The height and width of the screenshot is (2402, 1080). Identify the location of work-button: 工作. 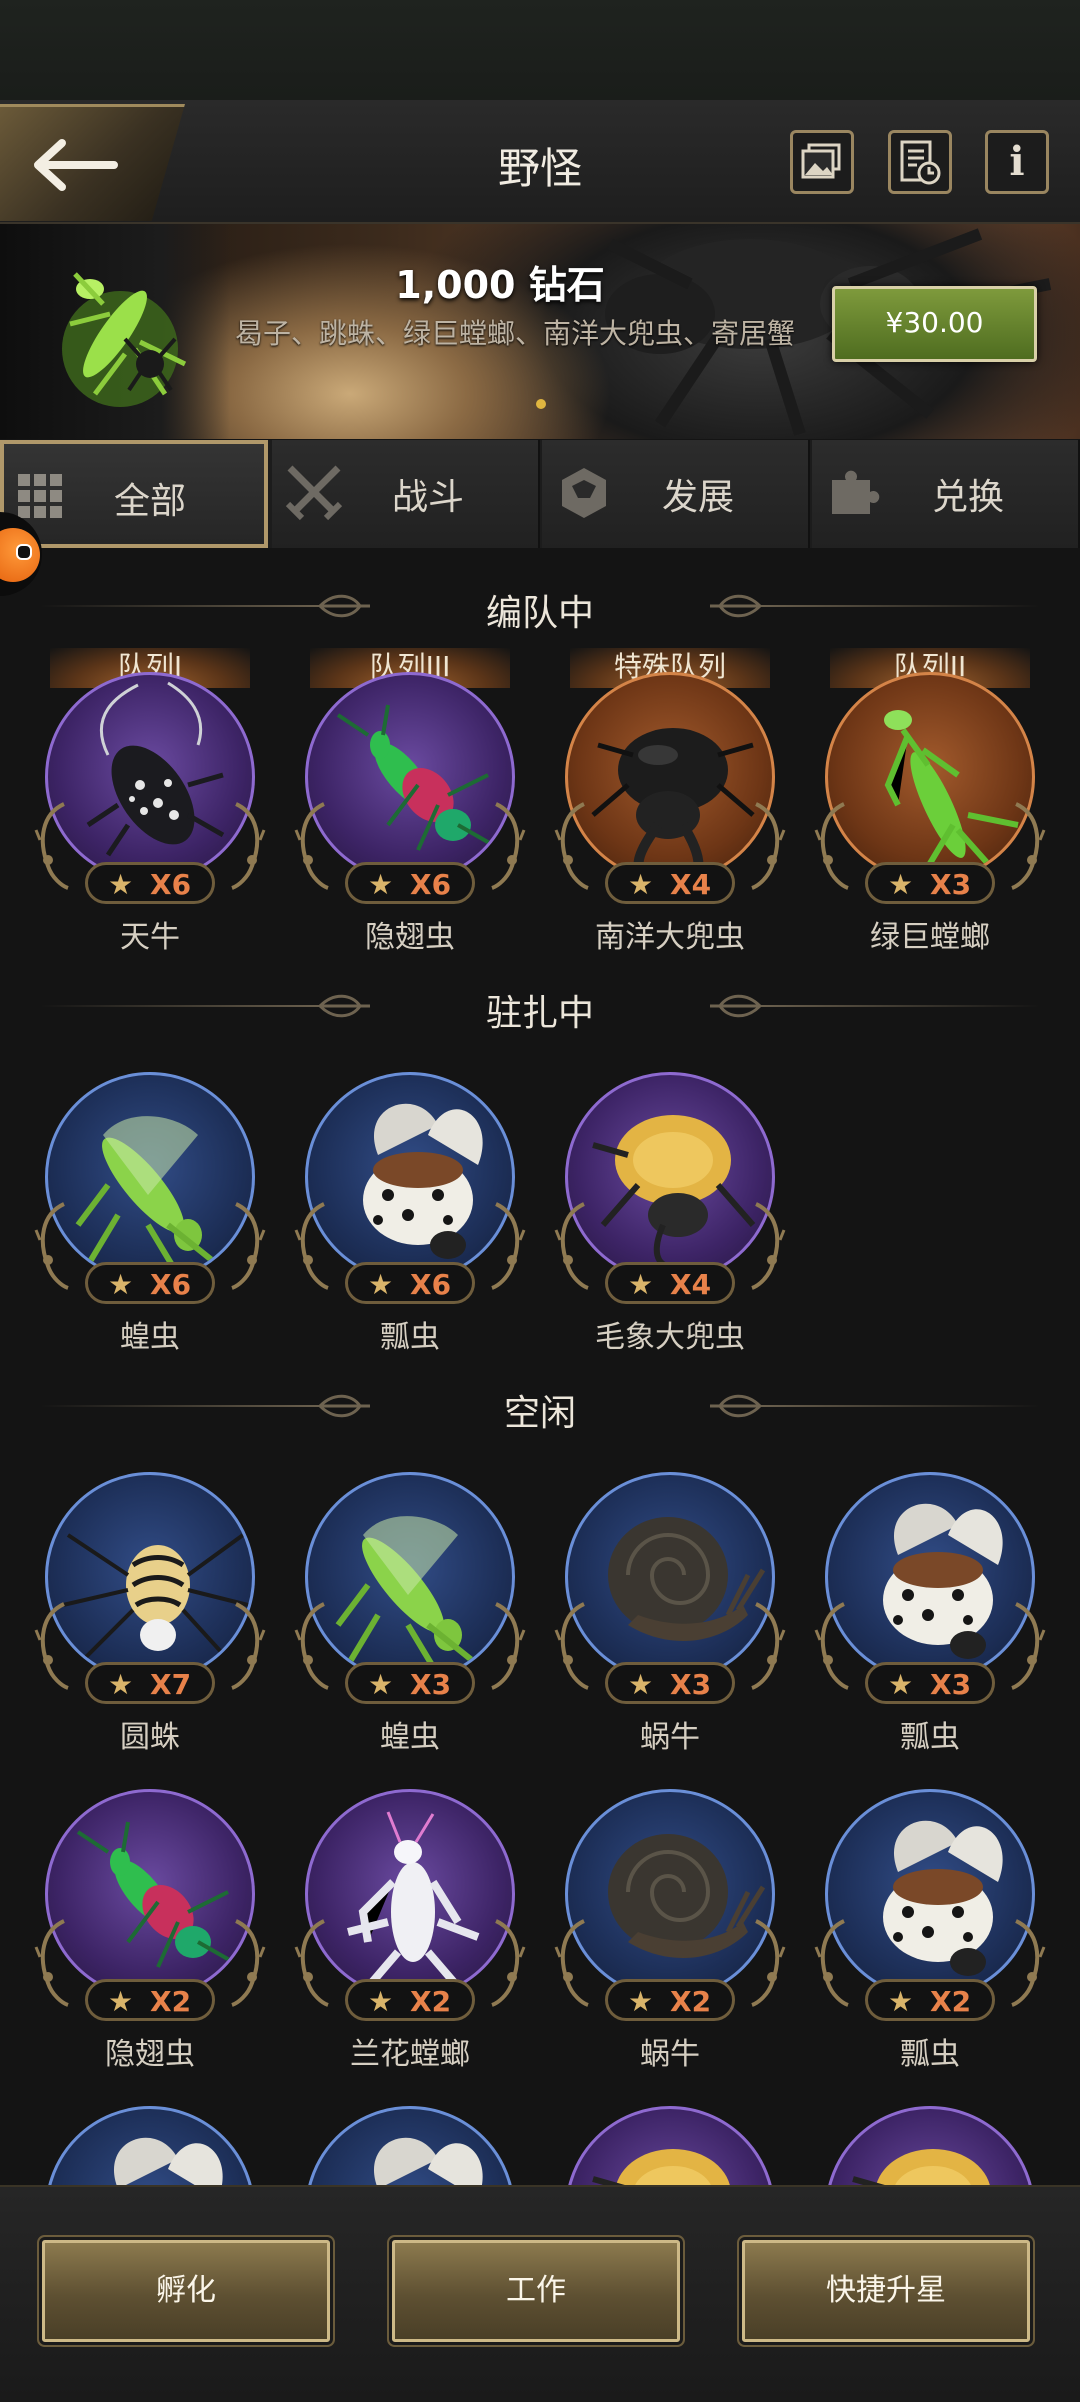
(536, 2291).